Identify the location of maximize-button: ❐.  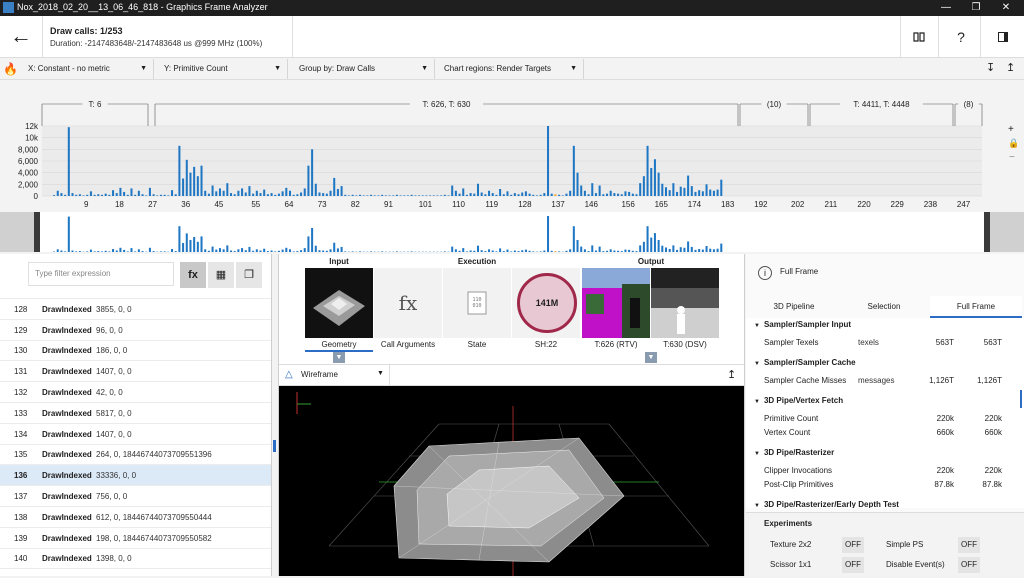
(976, 8).